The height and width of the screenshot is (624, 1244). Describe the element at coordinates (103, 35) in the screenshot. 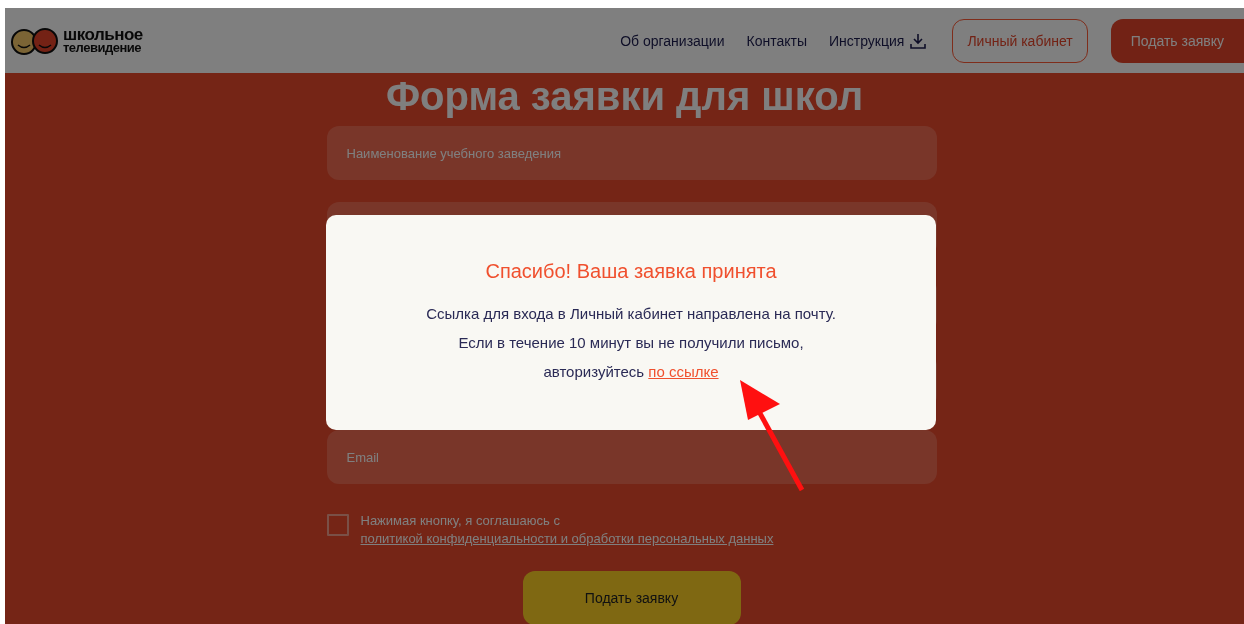

I see `logo-text: школьное` at that location.